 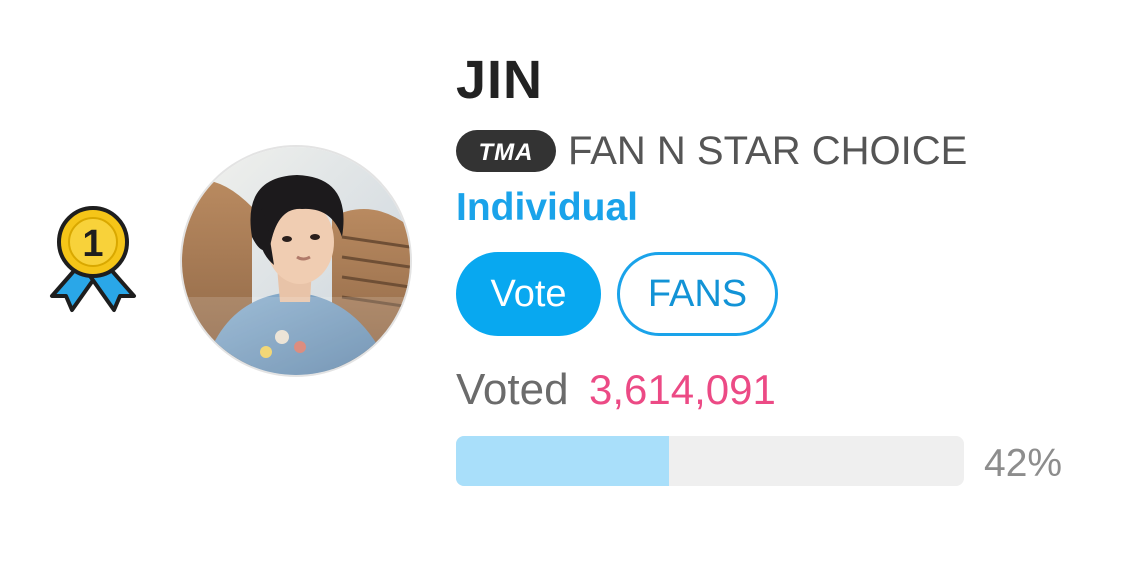 What do you see at coordinates (512, 389) in the screenshot?
I see `voted-label: Voted` at bounding box center [512, 389].